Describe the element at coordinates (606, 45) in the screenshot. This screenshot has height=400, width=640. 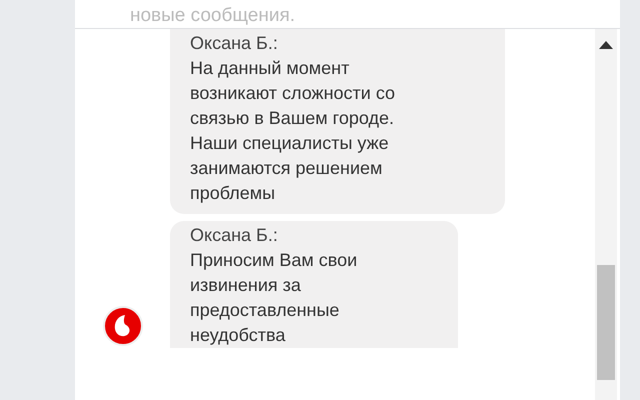
I see `scroll-up-arrow-icon` at that location.